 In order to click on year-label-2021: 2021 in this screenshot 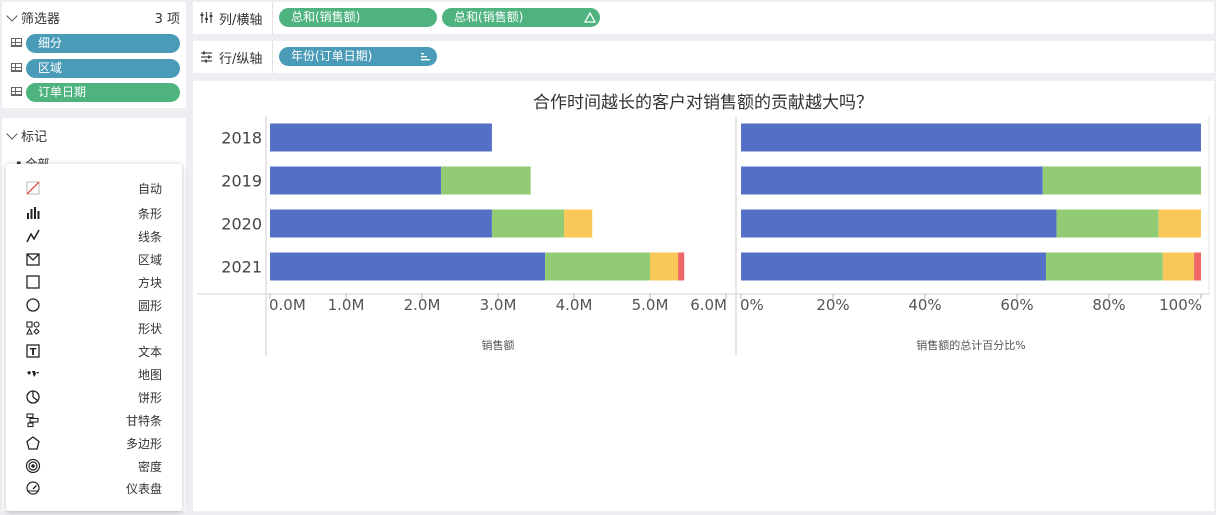, I will do `click(241, 267)`.